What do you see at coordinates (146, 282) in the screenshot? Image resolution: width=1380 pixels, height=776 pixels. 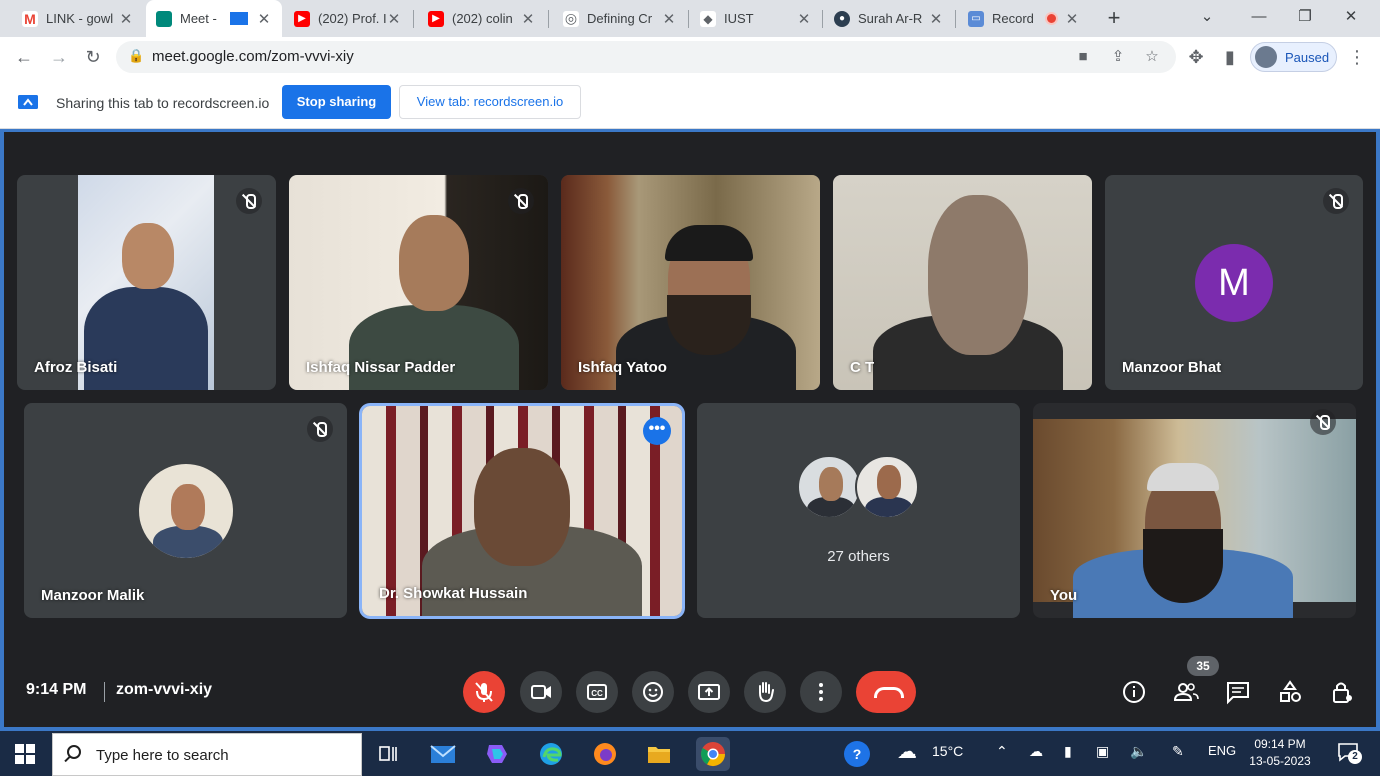 I see `participant-tile: Afroz Bisati` at bounding box center [146, 282].